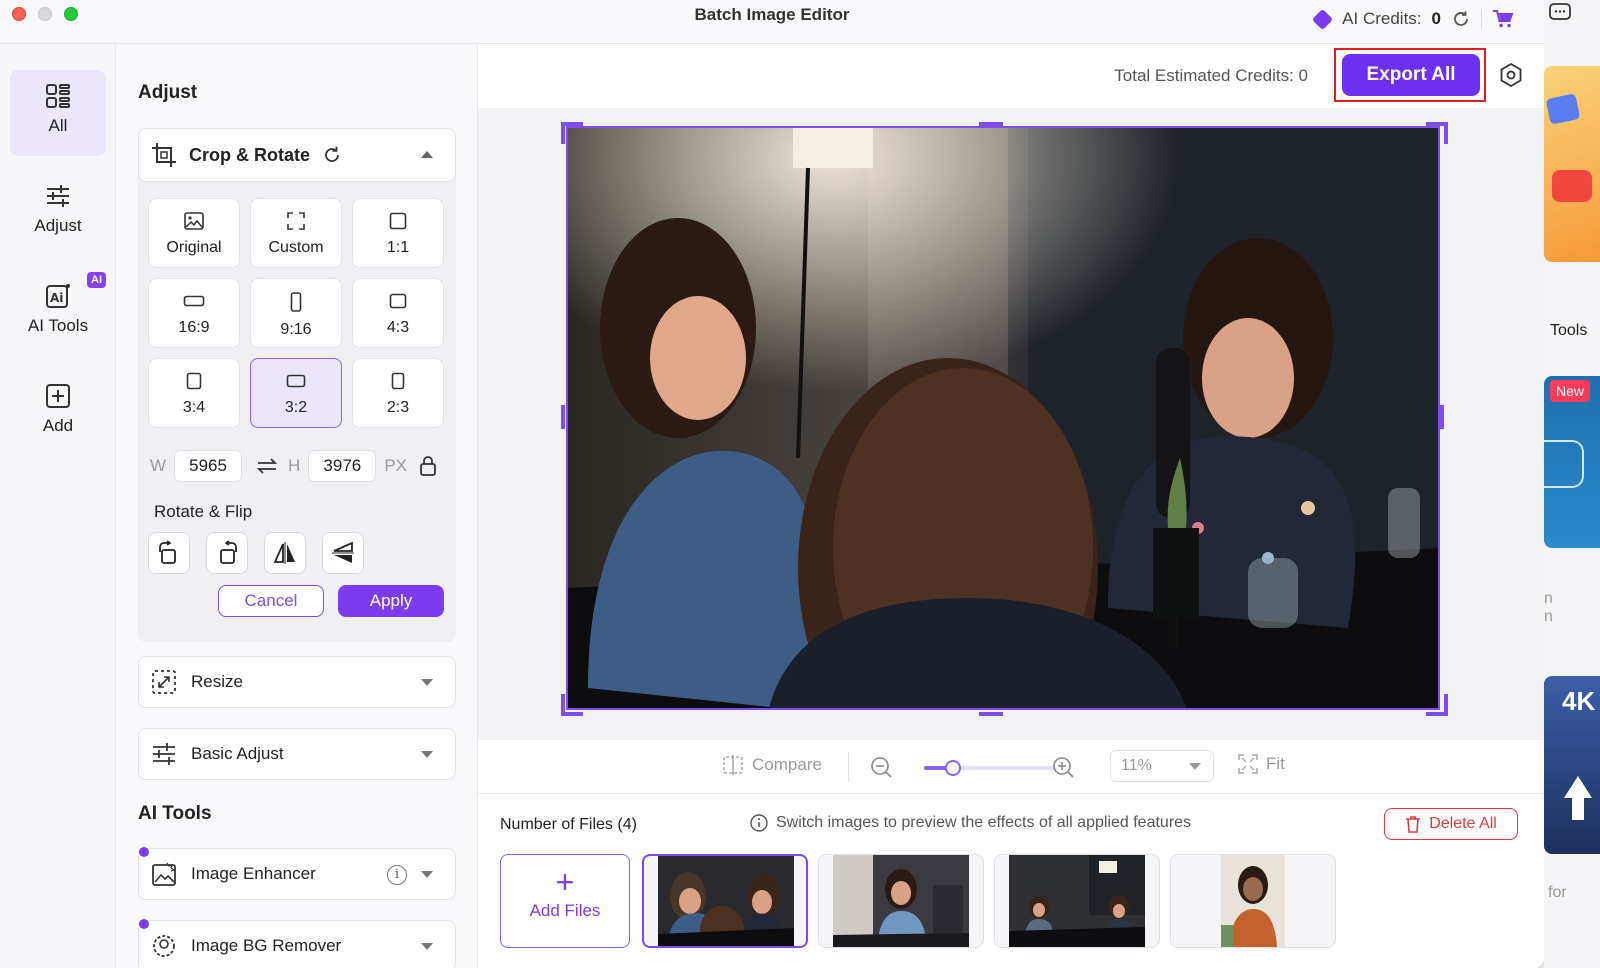 The height and width of the screenshot is (968, 1600). Describe the element at coordinates (296, 872) in the screenshot. I see `image-enhancer-section: Image Enhancer i` at that location.